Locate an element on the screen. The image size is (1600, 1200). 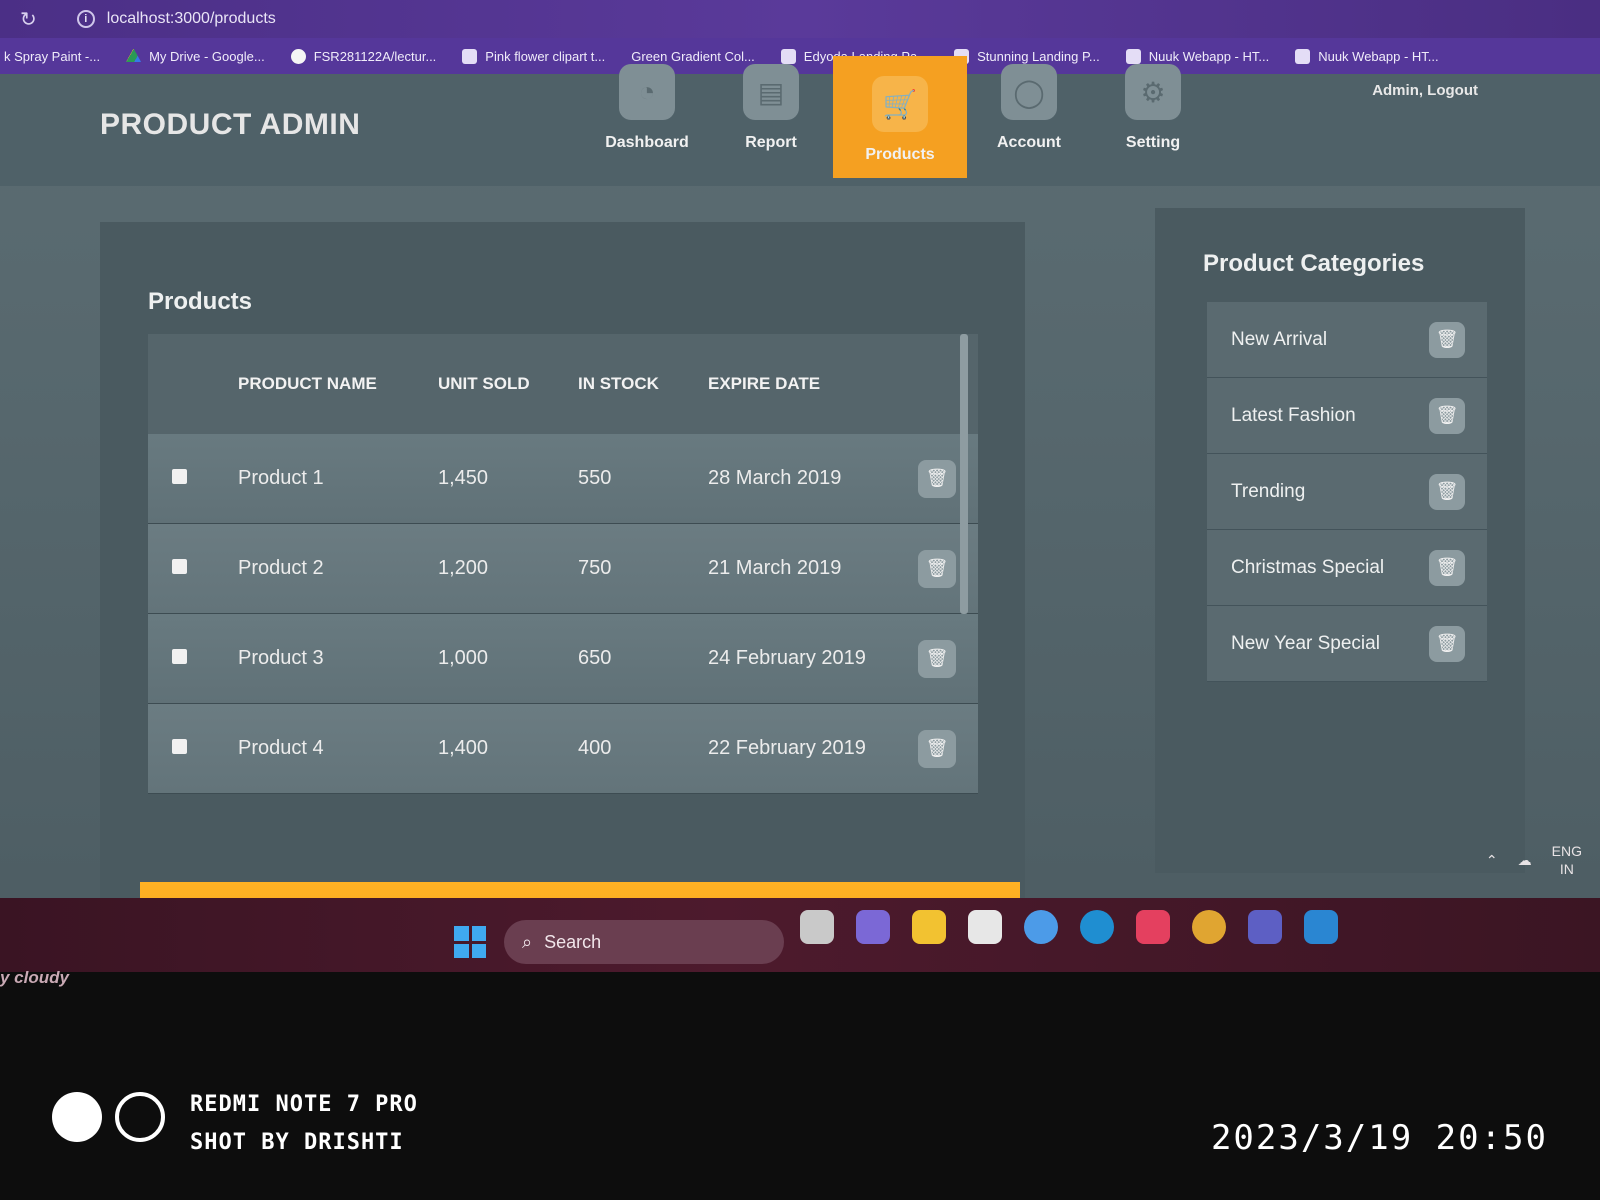
nav-label: Dashboard is located at coordinates (647, 142).